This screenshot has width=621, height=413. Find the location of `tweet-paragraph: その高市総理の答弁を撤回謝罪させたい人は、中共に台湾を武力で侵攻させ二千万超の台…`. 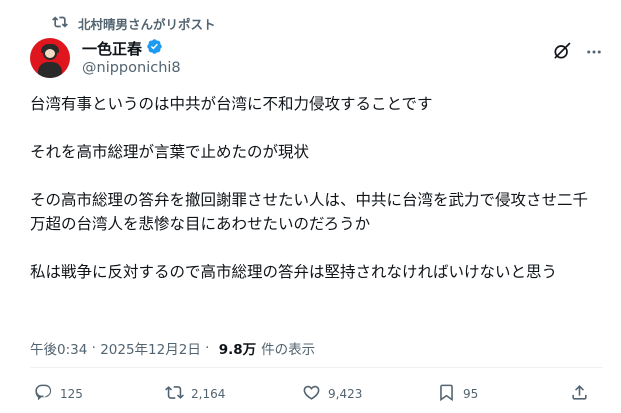

tweet-paragraph: その高市総理の答弁を撤回謝罪させたい人は、中共に台湾を武力で侵攻させ二千万超の台… is located at coordinates (309, 212).